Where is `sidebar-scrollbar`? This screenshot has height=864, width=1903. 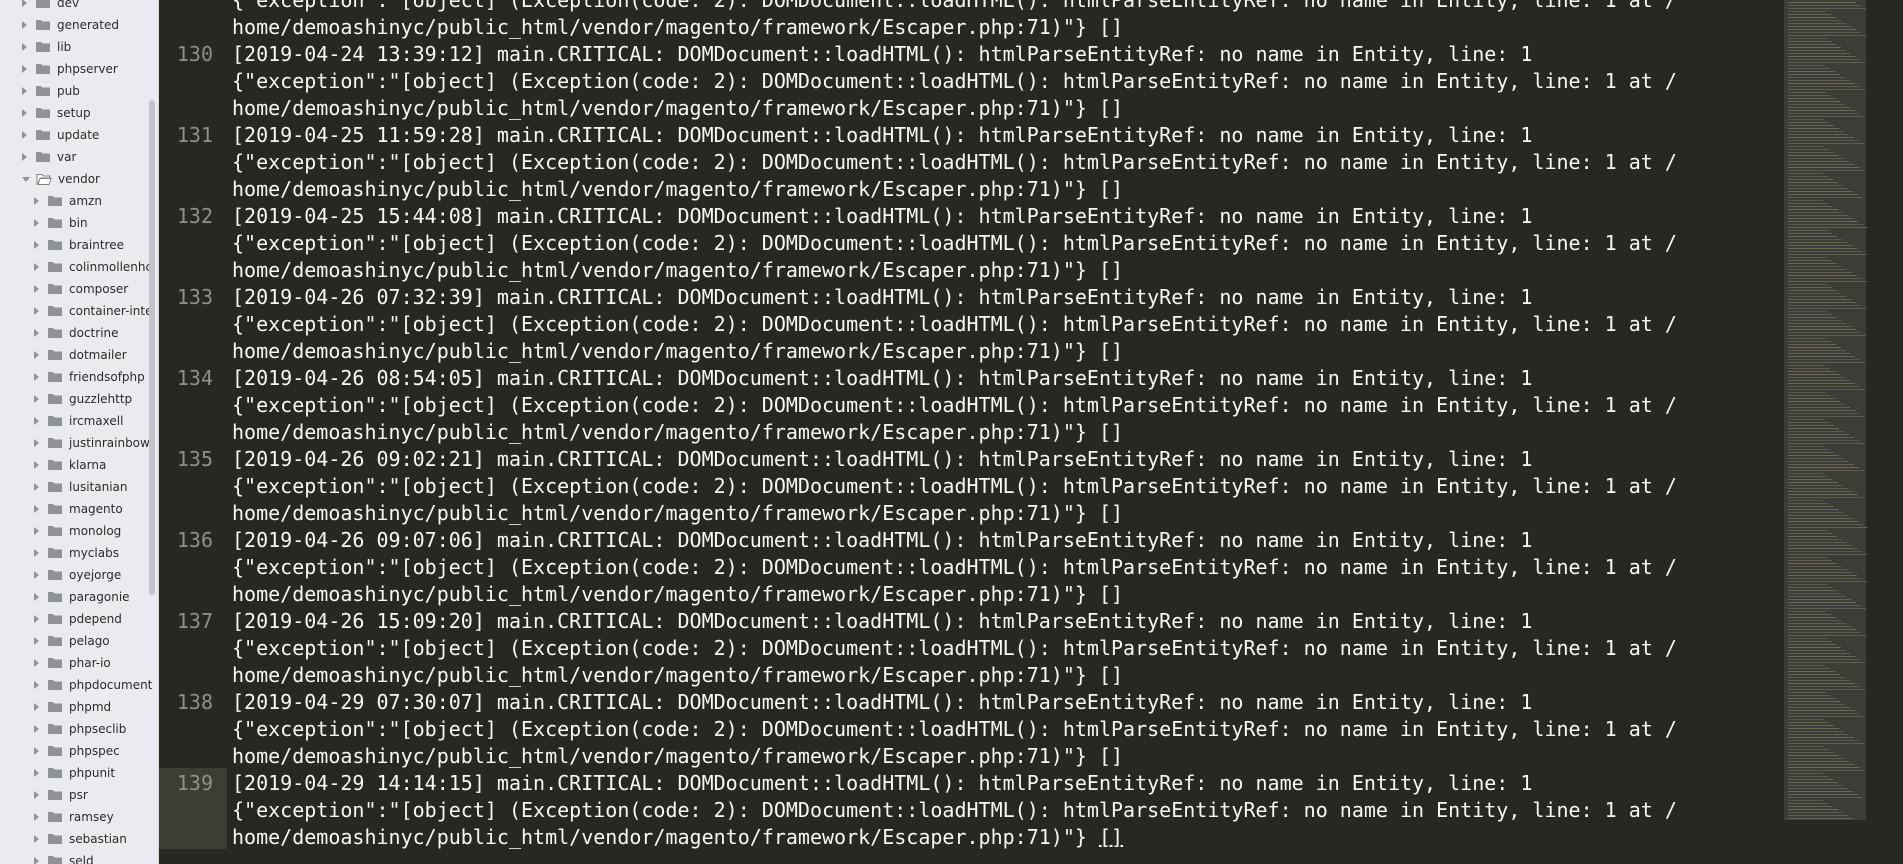
sidebar-scrollbar is located at coordinates (152, 432).